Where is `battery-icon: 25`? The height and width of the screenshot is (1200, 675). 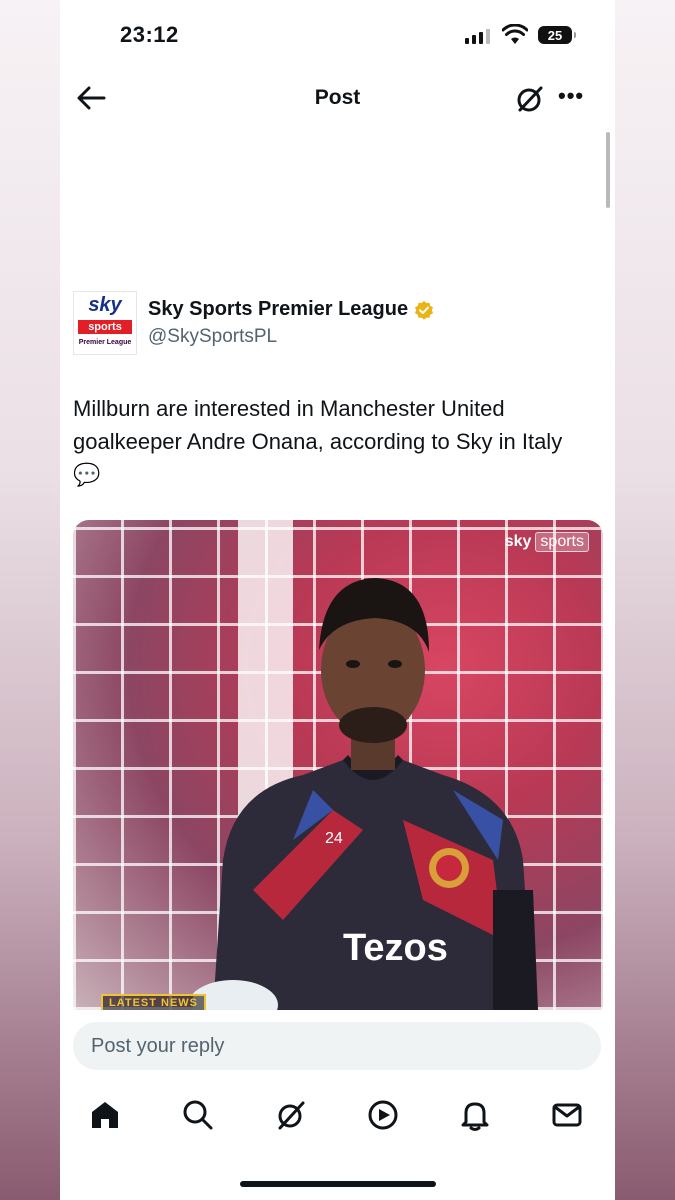 battery-icon: 25 is located at coordinates (557, 35).